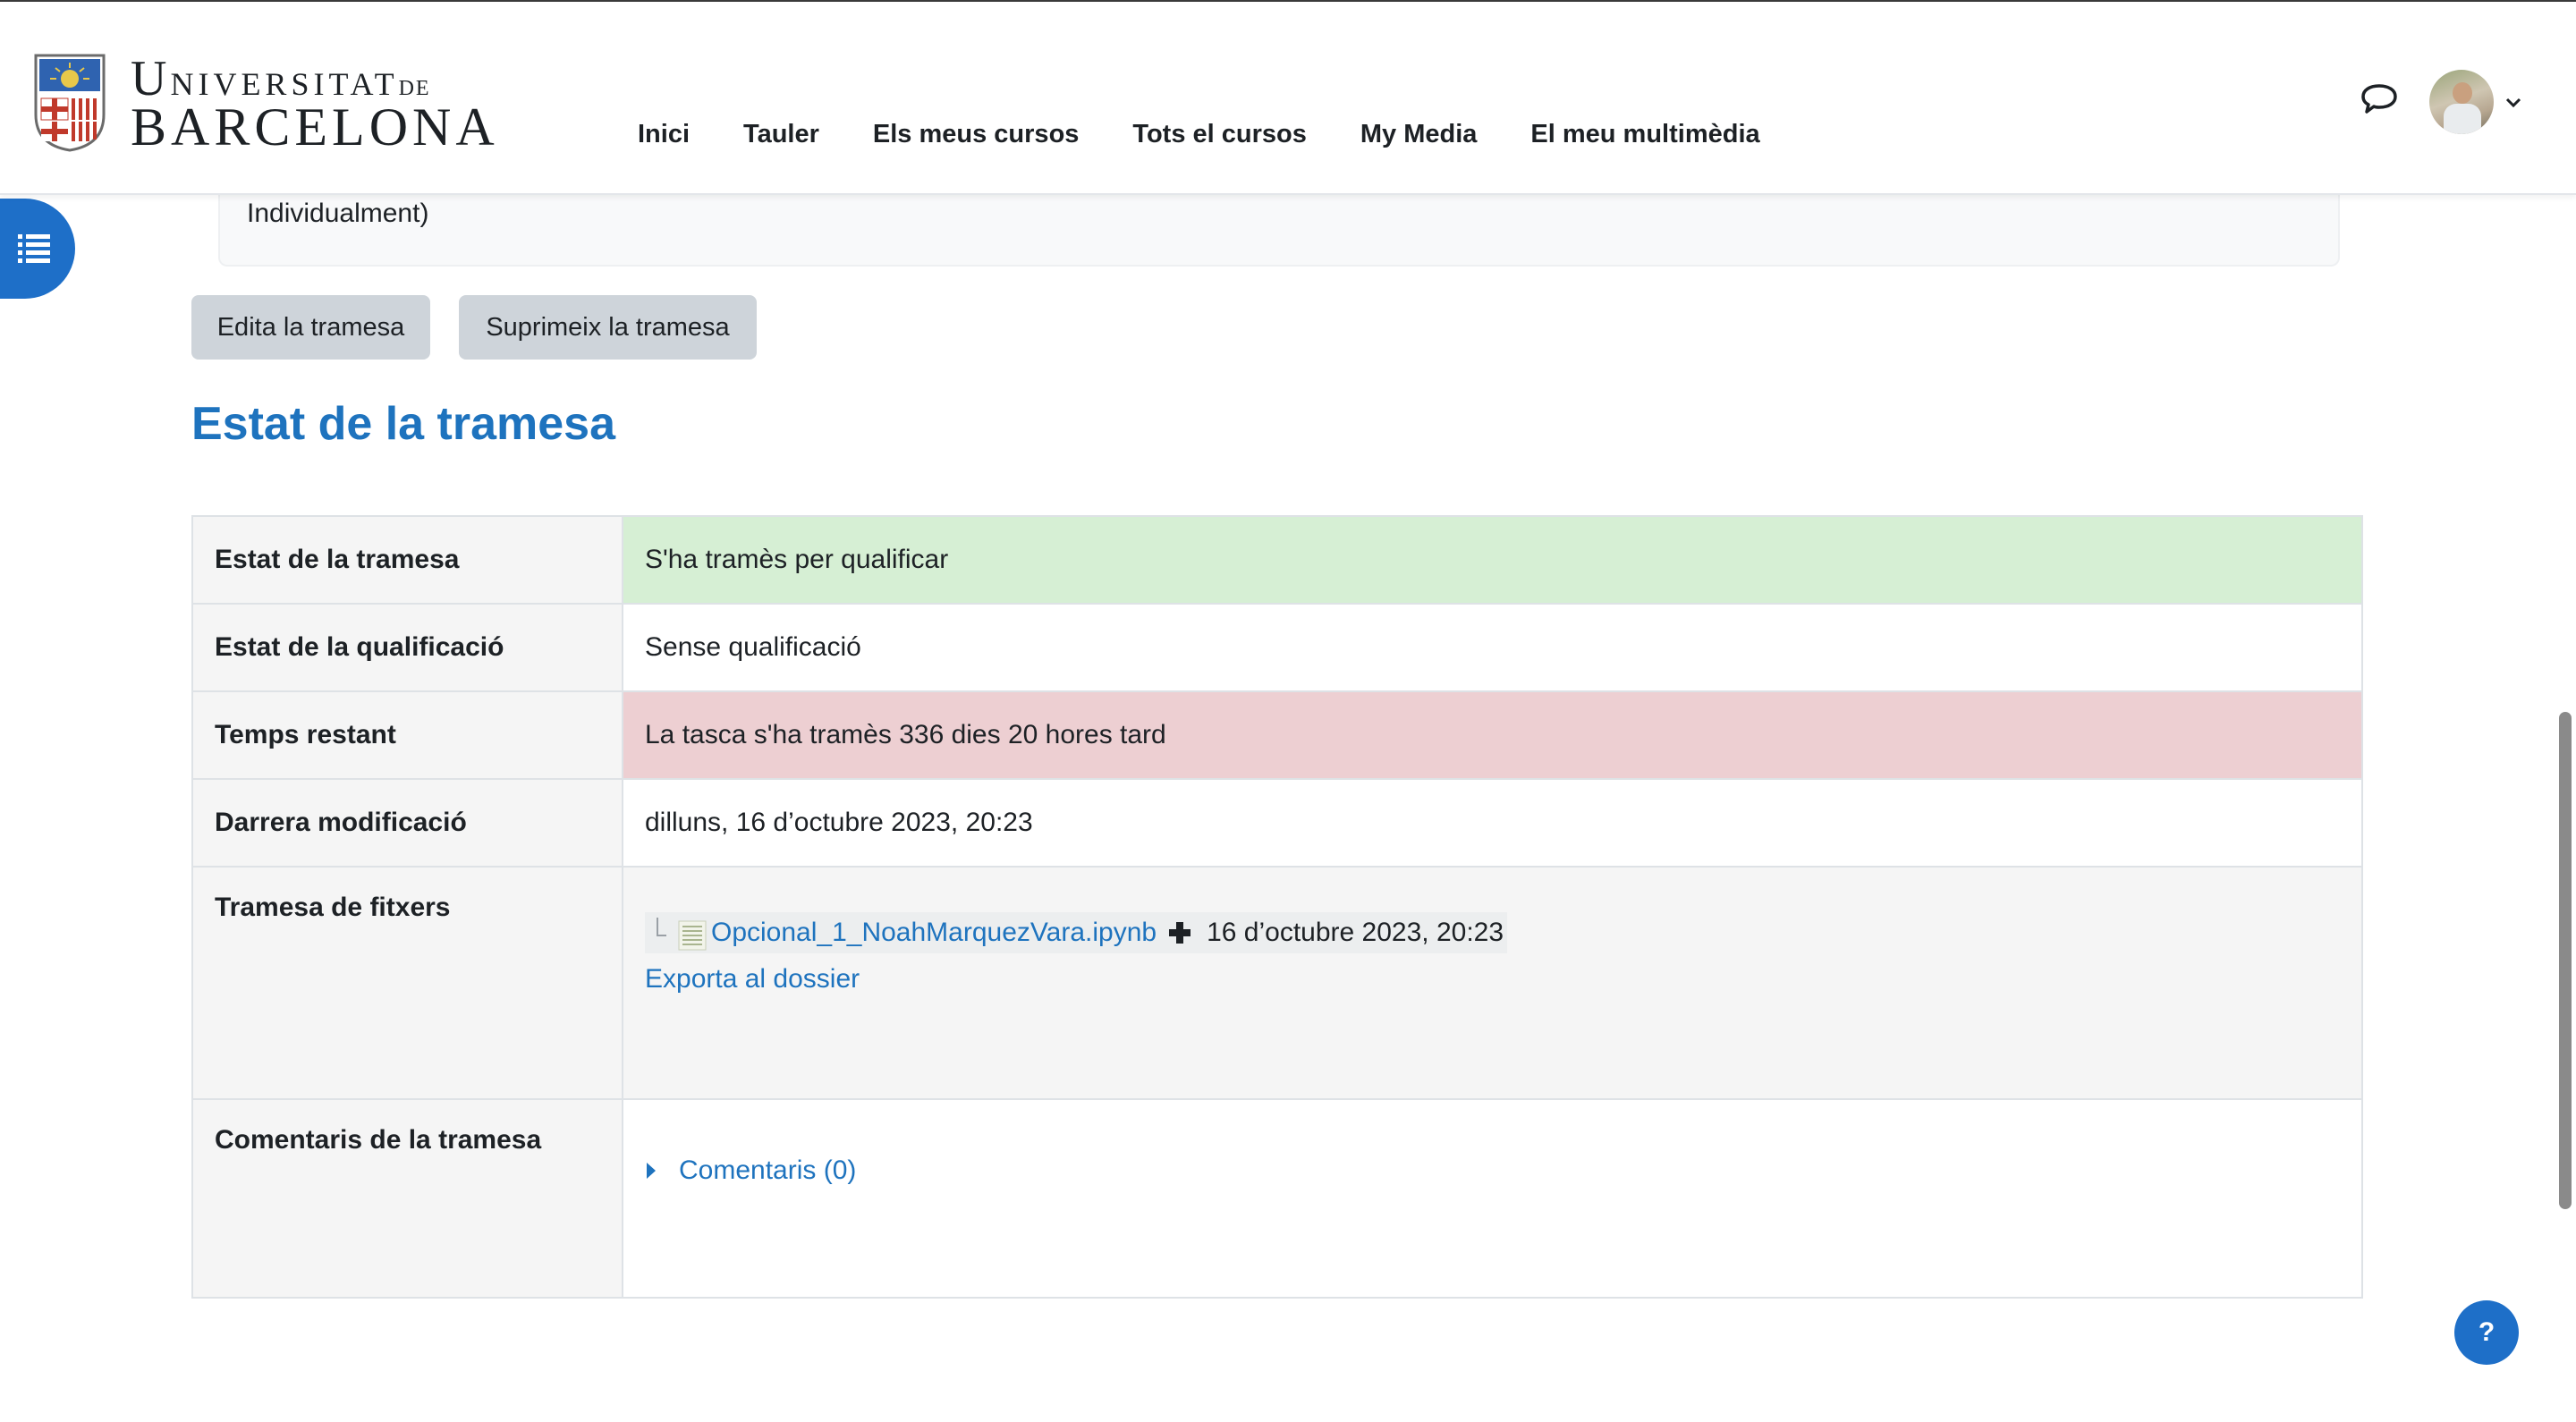 Image resolution: width=2576 pixels, height=1422 pixels. What do you see at coordinates (1419, 134) in the screenshot?
I see `nav-item-my-media: My Media` at bounding box center [1419, 134].